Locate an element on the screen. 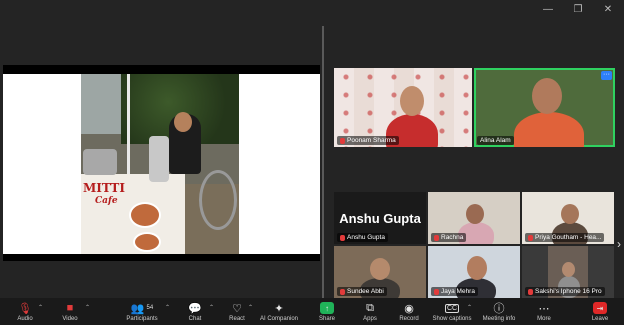 The height and width of the screenshot is (325, 624). next-page-chevron-icon: › is located at coordinates (619, 244).